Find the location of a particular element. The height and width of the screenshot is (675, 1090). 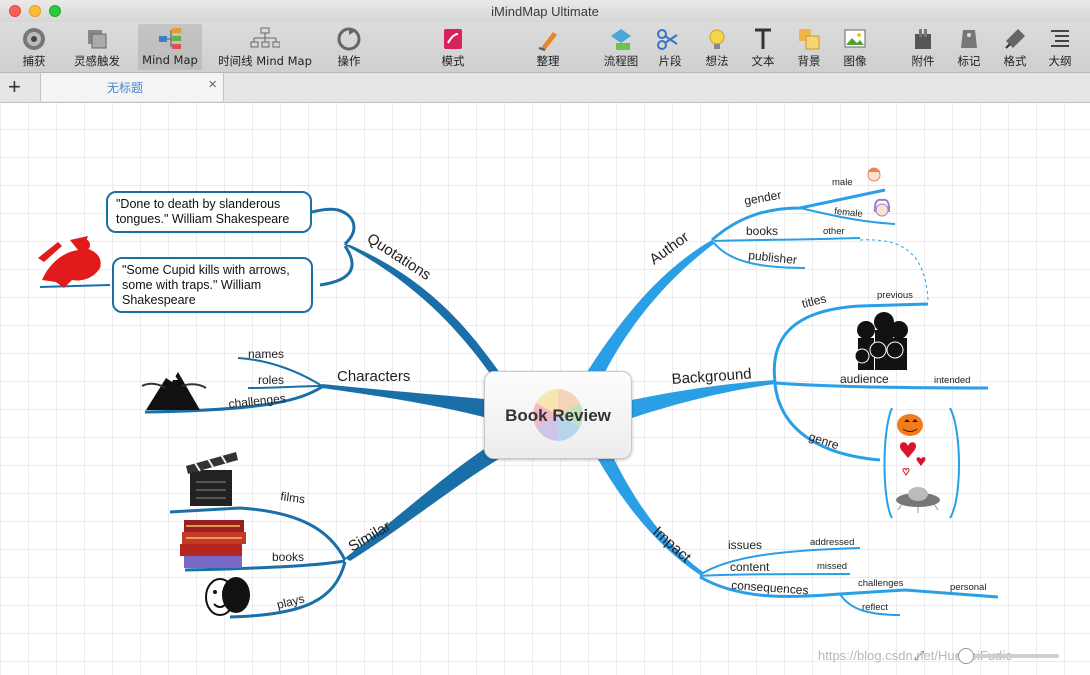

inspiration-button: 灵感触发 is located at coordinates (97, 47).